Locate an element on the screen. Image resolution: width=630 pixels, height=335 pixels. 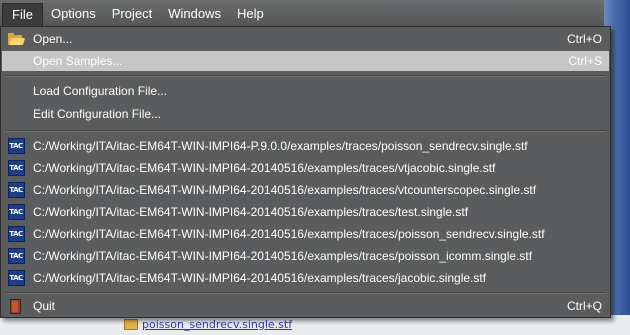
menubar: File Options Project Windows Help is located at coordinates (302, 13).